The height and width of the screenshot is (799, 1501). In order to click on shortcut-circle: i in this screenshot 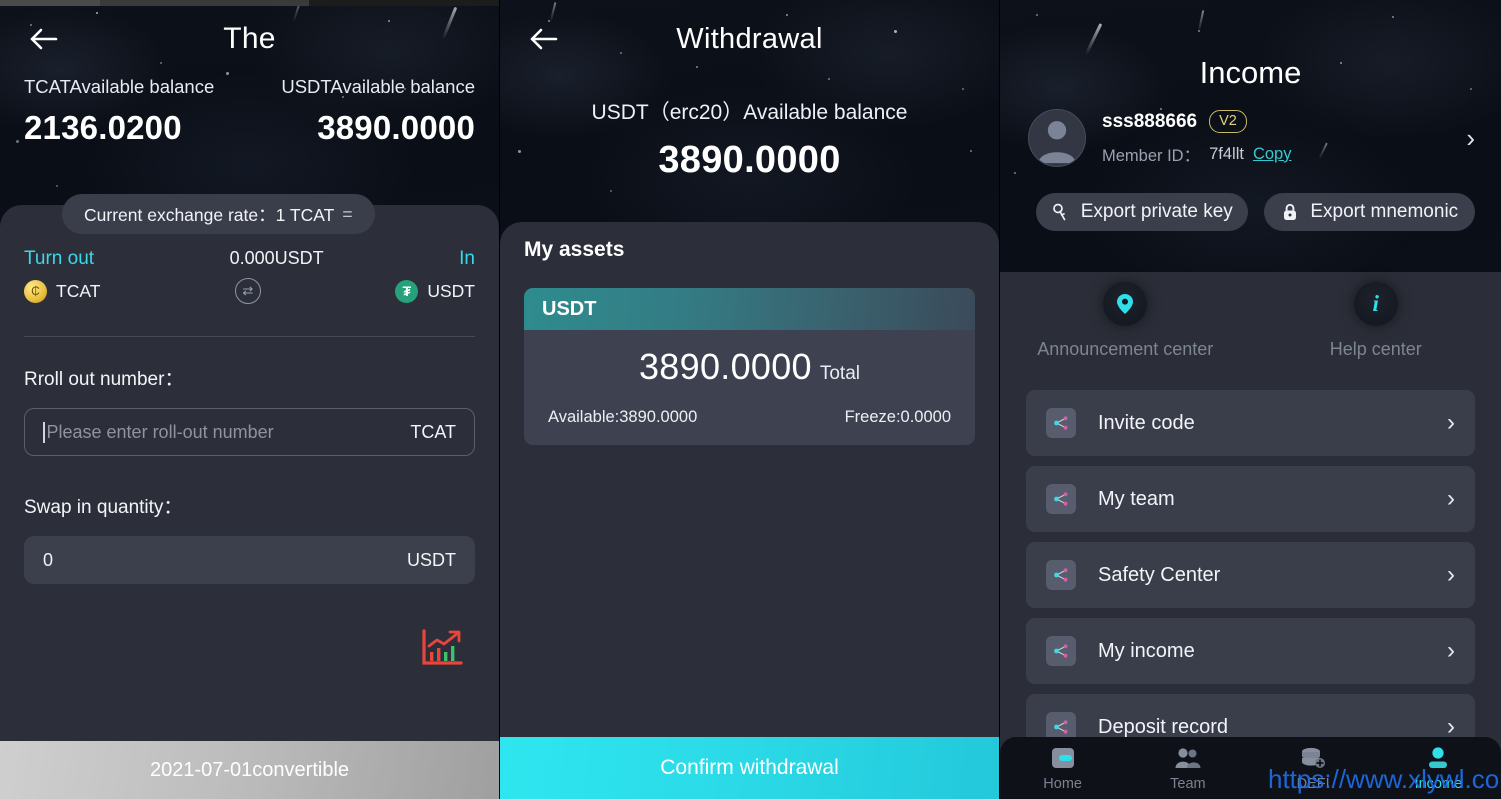, I will do `click(1375, 304)`.